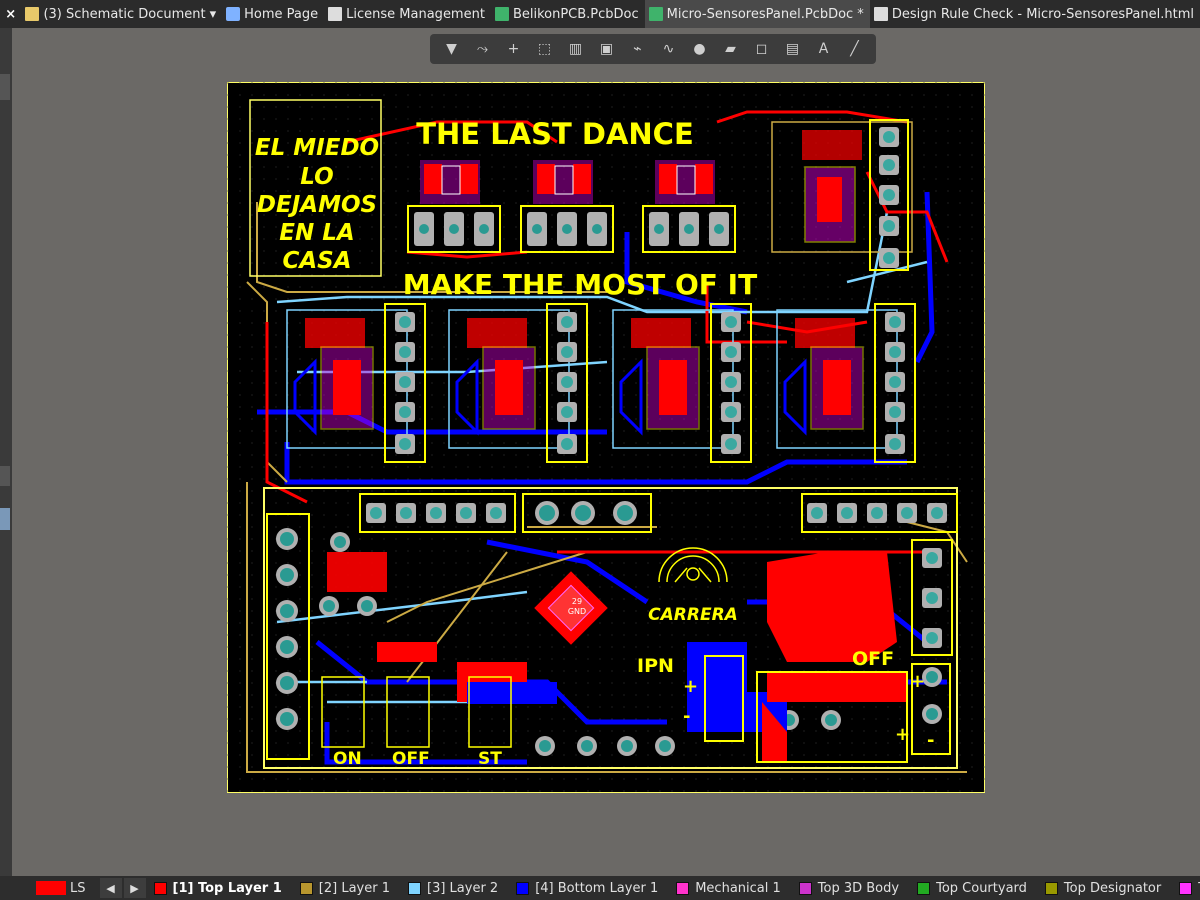 The image size is (1200, 900). I want to click on line-icon: ╱, so click(855, 49).